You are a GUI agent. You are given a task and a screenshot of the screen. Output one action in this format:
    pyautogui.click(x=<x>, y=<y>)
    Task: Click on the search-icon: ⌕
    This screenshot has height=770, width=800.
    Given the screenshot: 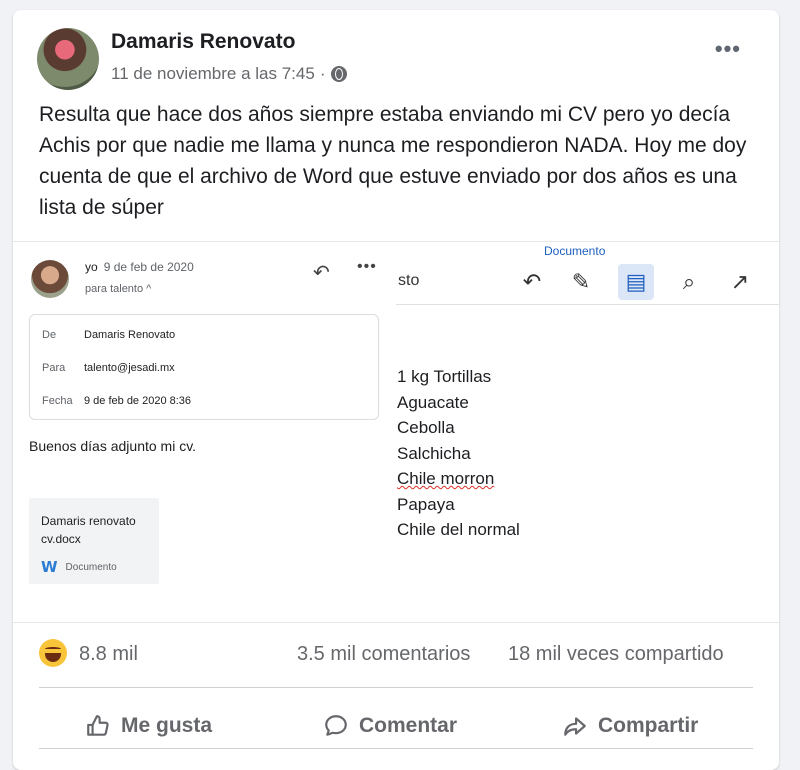 What is the action you would take?
    pyautogui.click(x=689, y=281)
    